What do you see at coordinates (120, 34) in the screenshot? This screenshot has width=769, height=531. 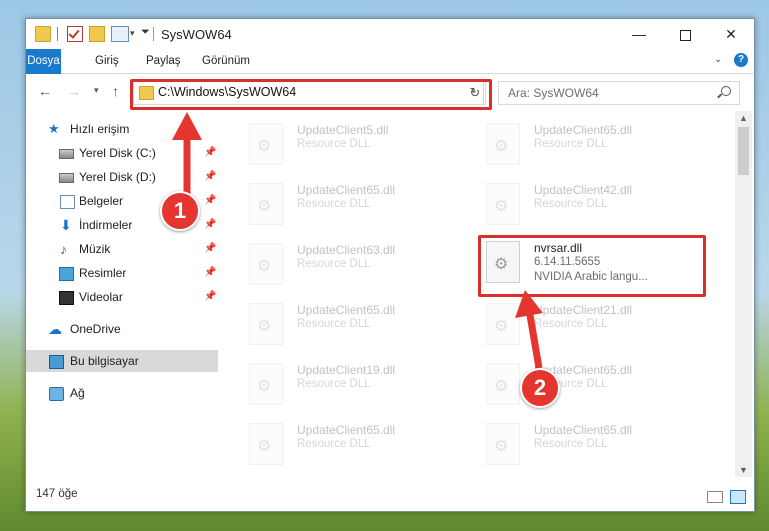 I see `properties-icon` at bounding box center [120, 34].